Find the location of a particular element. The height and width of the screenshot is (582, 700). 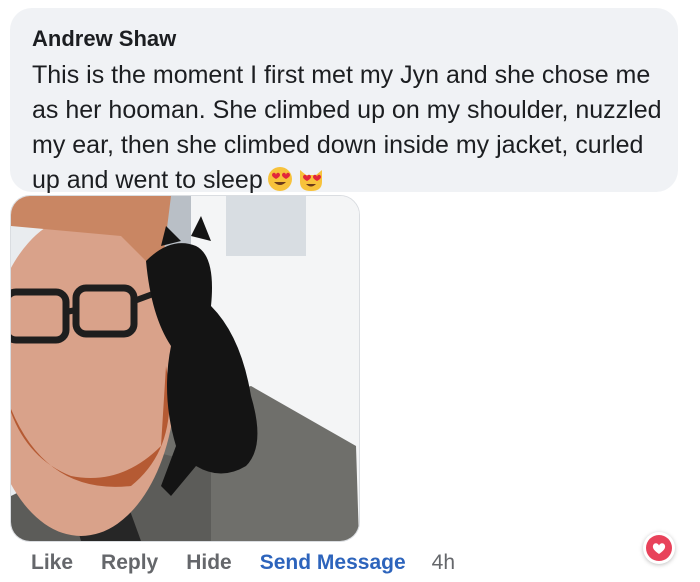

comment-timestamp: 4h is located at coordinates (443, 563).